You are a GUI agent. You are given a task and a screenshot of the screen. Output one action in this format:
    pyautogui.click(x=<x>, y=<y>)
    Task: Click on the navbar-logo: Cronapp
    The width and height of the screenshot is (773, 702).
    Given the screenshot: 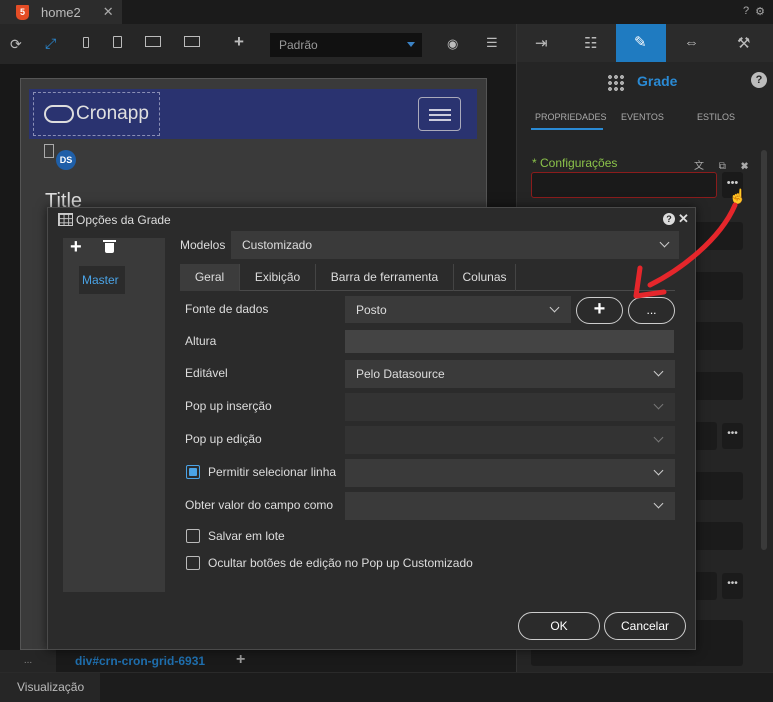 What is the action you would take?
    pyautogui.click(x=96, y=114)
    